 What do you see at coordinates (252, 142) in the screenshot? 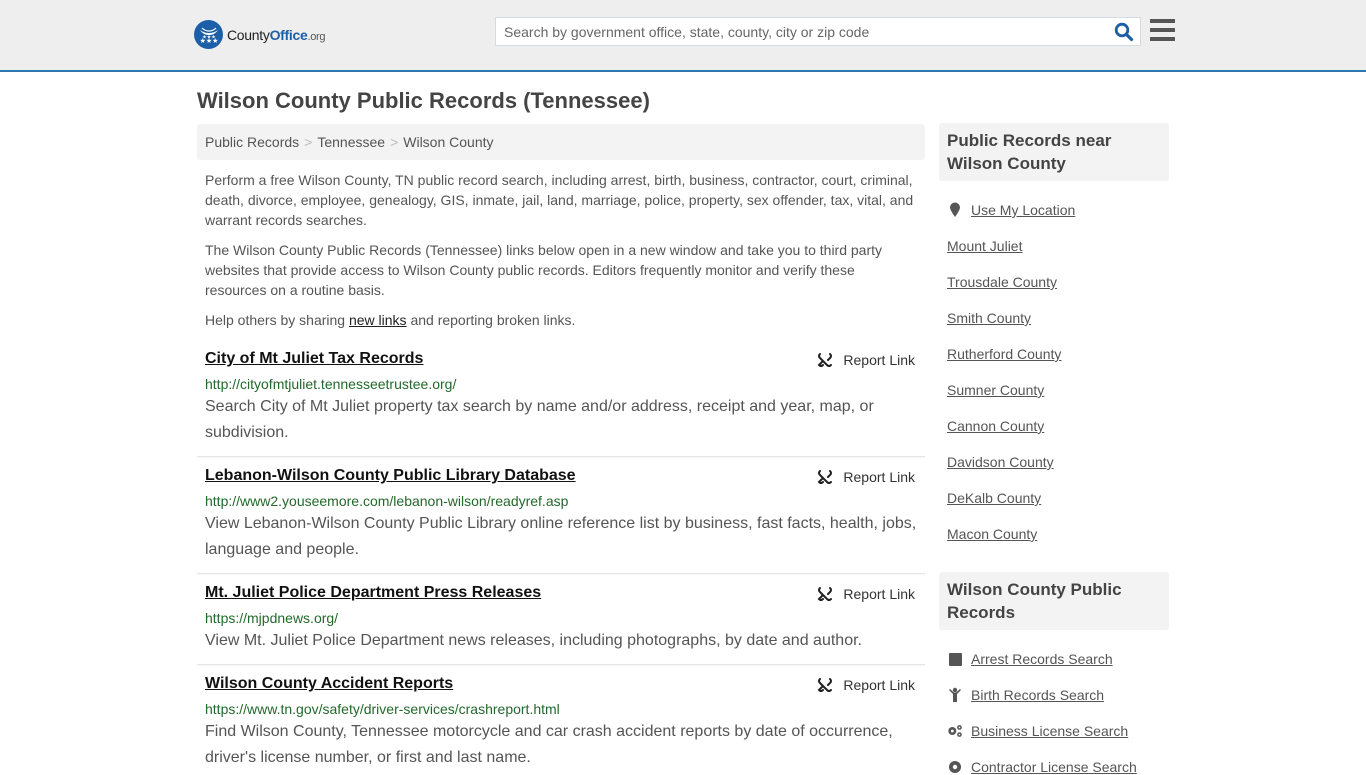
I see `breadcrumb-public-records: Public Records` at bounding box center [252, 142].